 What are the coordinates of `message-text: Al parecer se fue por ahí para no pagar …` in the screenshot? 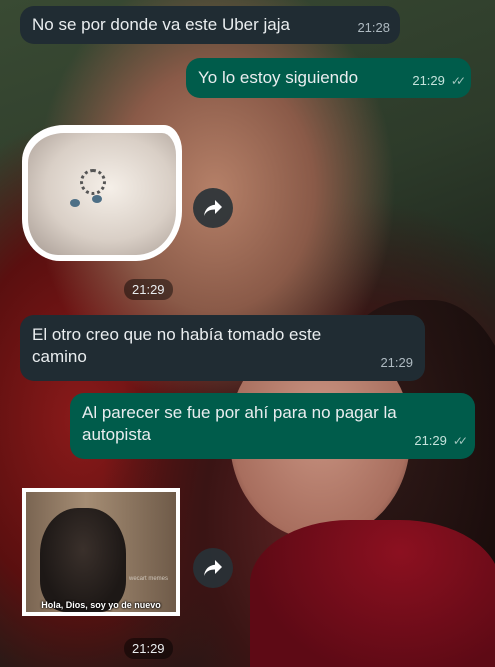 It's located at (239, 423).